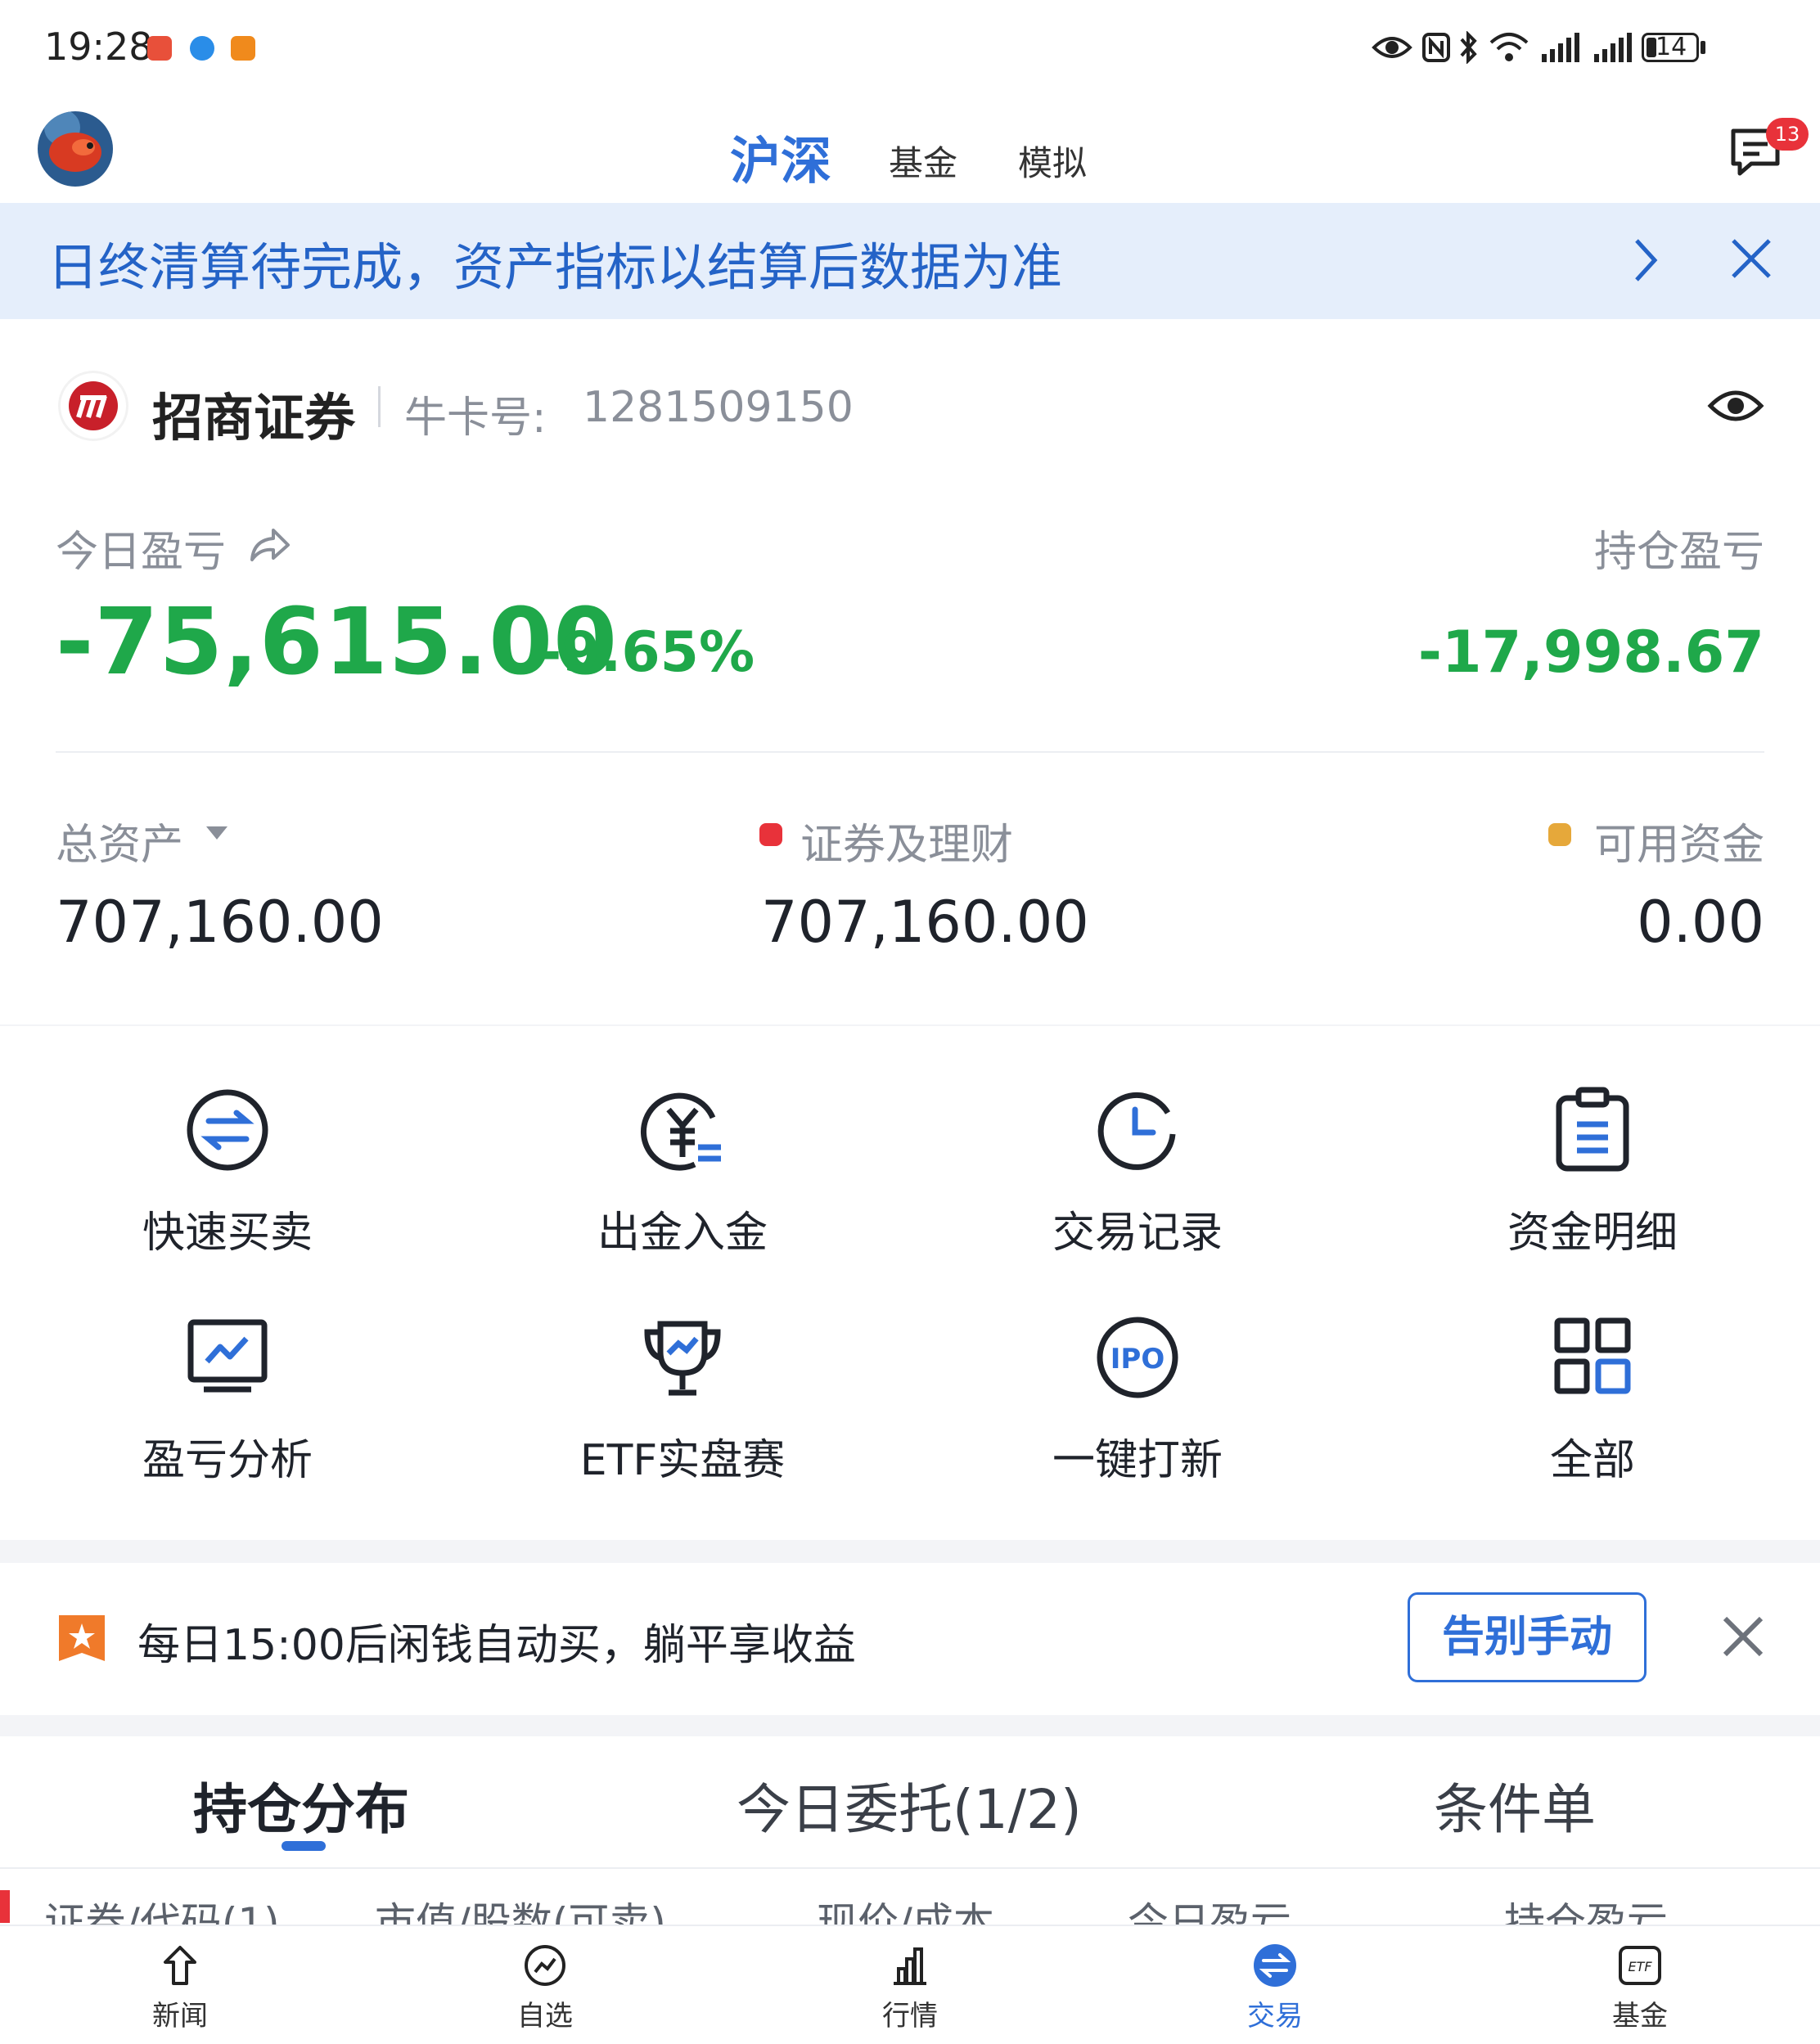 This screenshot has height=2044, width=1820. I want to click on chevron-right-icon, so click(1645, 260).